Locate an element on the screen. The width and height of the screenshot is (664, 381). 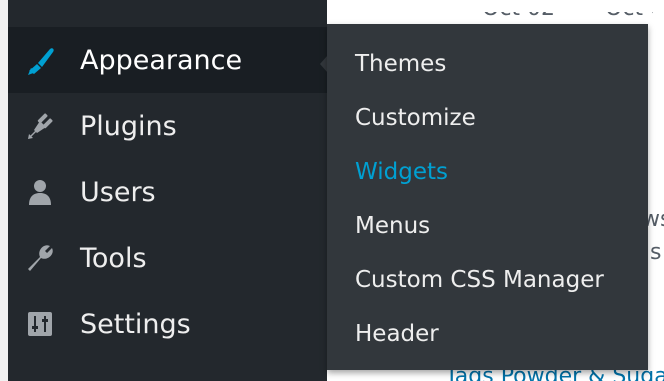
submenu-item-header: Header is located at coordinates (397, 334).